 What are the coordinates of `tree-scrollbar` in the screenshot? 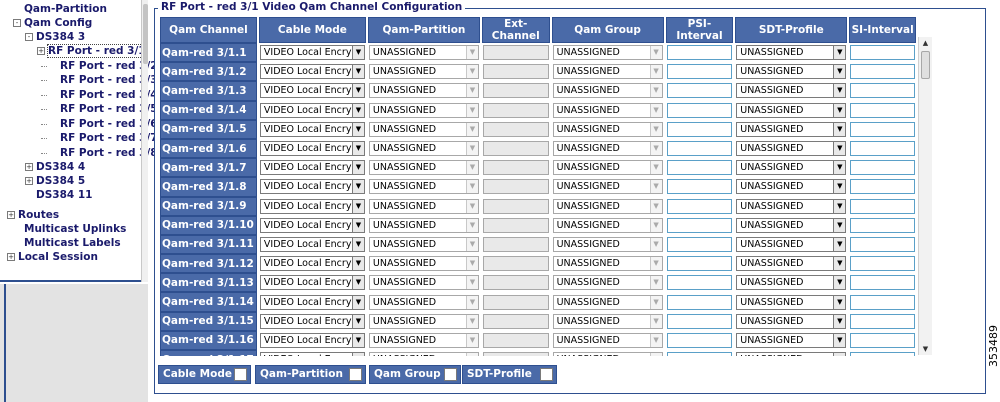 It's located at (144, 141).